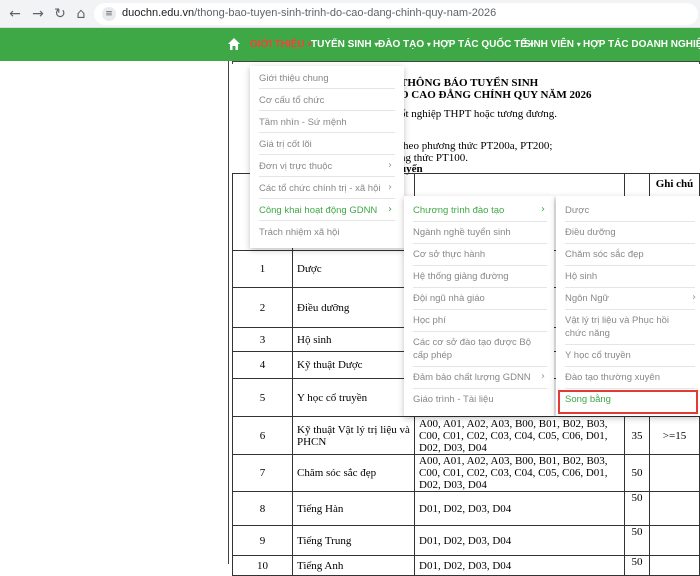 Image resolution: width=700 pixels, height=576 pixels. What do you see at coordinates (479, 351) in the screenshot?
I see `menu-item-co-so-dao-tao: Các cơ sở đào tạo được Bộ cấp phép` at bounding box center [479, 351].